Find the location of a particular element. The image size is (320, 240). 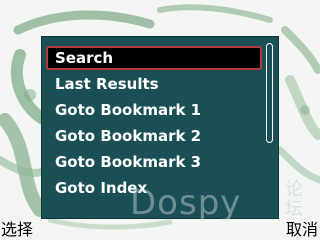

left-softkey-select: 选择 is located at coordinates (17, 229).